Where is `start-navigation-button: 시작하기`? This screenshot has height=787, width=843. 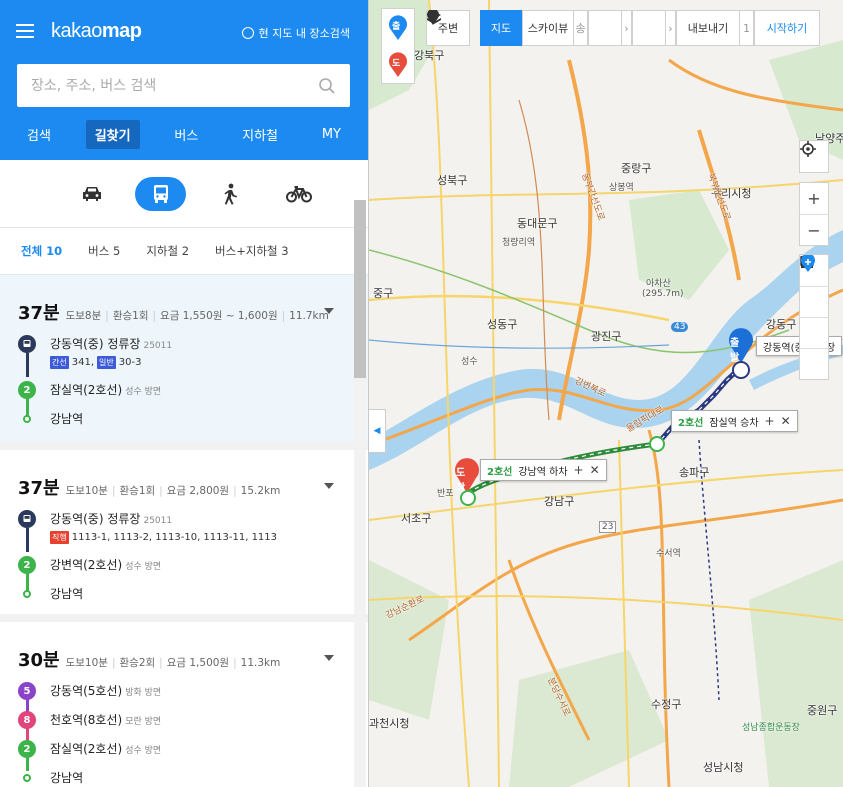
start-navigation-button: 시작하기 is located at coordinates (787, 28).